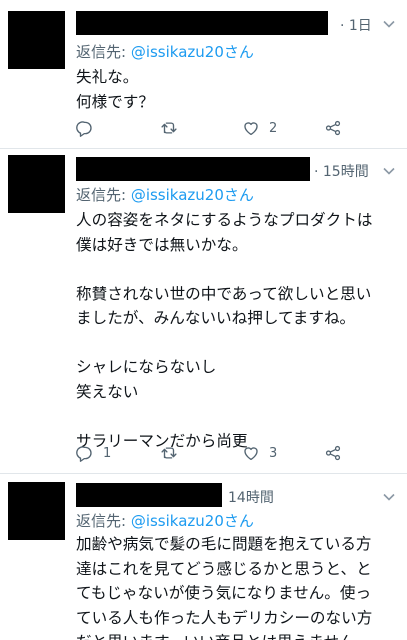 This screenshot has height=640, width=407. What do you see at coordinates (221, 453) in the screenshot?
I see `action-bar: 1 3` at bounding box center [221, 453].